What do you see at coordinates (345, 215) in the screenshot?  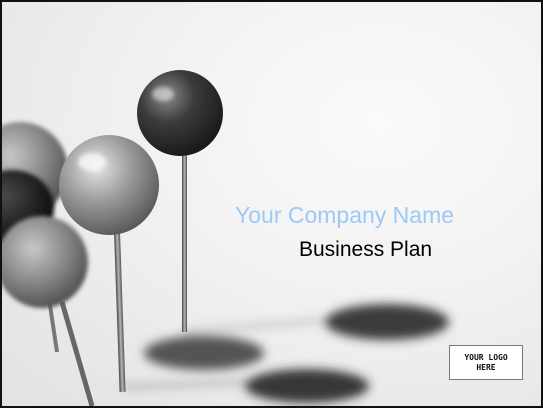 I see `company-name: Your Company Name` at bounding box center [345, 215].